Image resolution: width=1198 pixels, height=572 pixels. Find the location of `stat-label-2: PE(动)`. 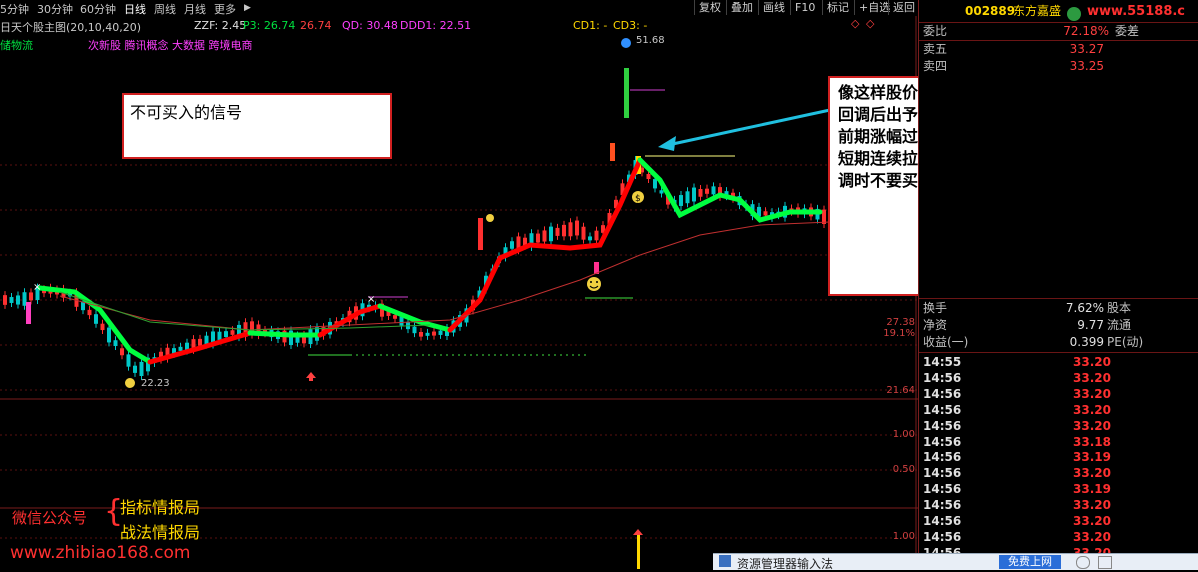

stat-label-2: PE(动) is located at coordinates (1125, 342).